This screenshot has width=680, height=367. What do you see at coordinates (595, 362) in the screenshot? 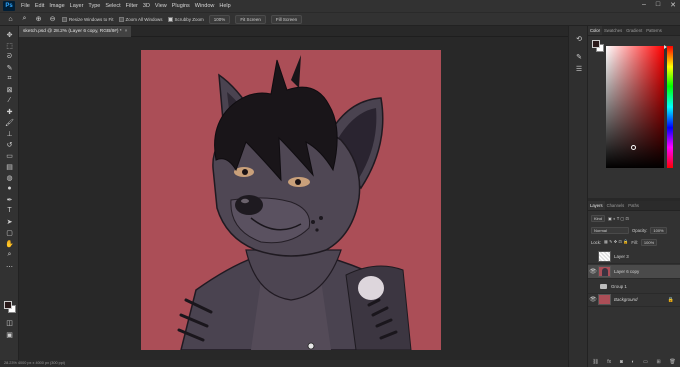
I see `link-layers-icon: ⛓` at bounding box center [595, 362].